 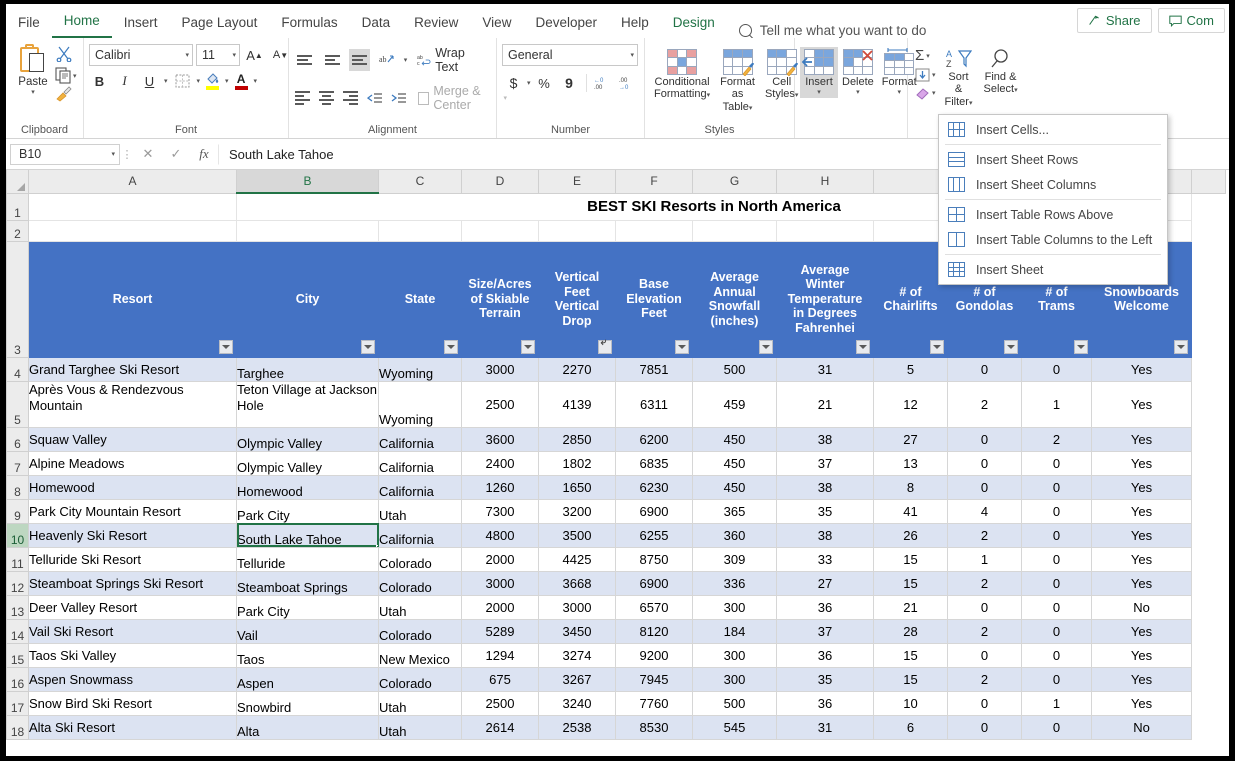 I want to click on comma-style-button: 9, so click(x=569, y=83).